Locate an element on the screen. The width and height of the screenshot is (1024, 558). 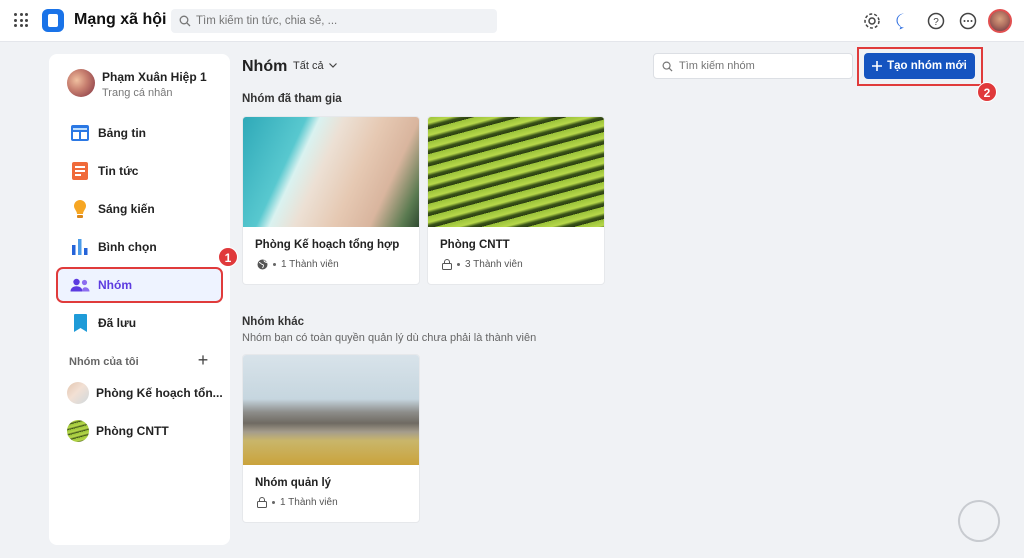
sidebar-item-ideas: Sáng kiến is located at coordinates (139, 209).